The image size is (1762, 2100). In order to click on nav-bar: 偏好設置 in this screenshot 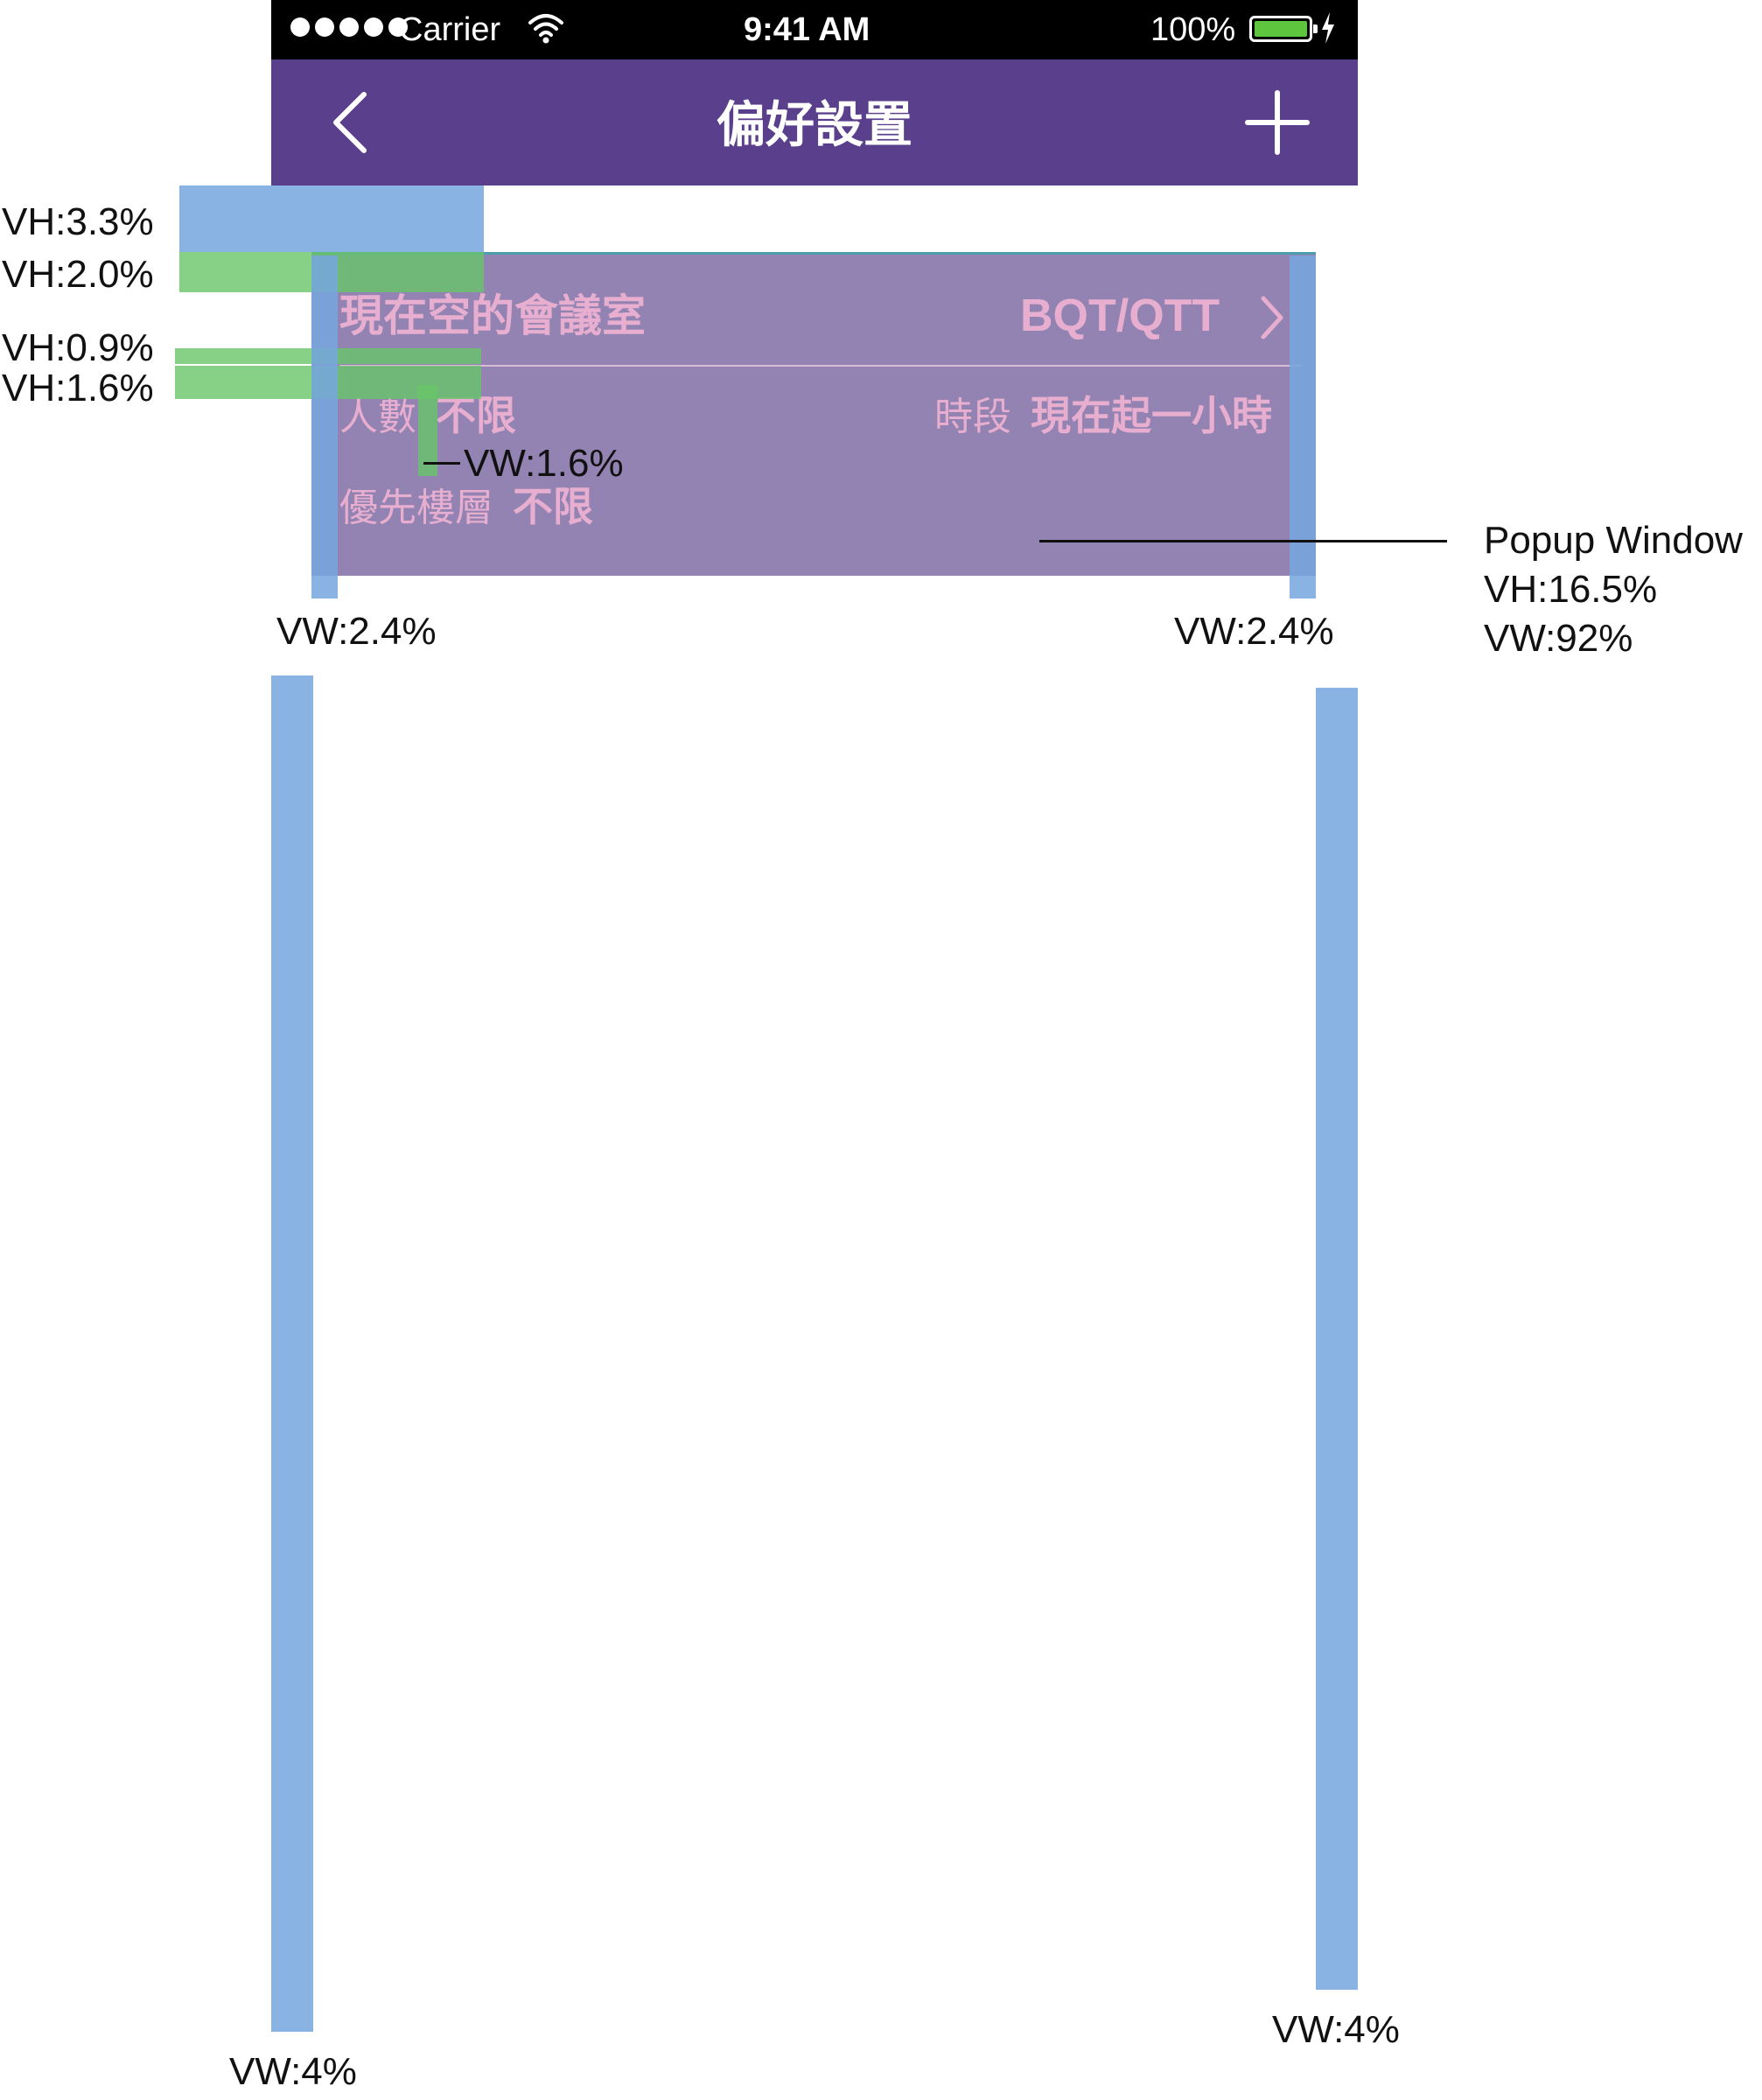, I will do `click(814, 123)`.